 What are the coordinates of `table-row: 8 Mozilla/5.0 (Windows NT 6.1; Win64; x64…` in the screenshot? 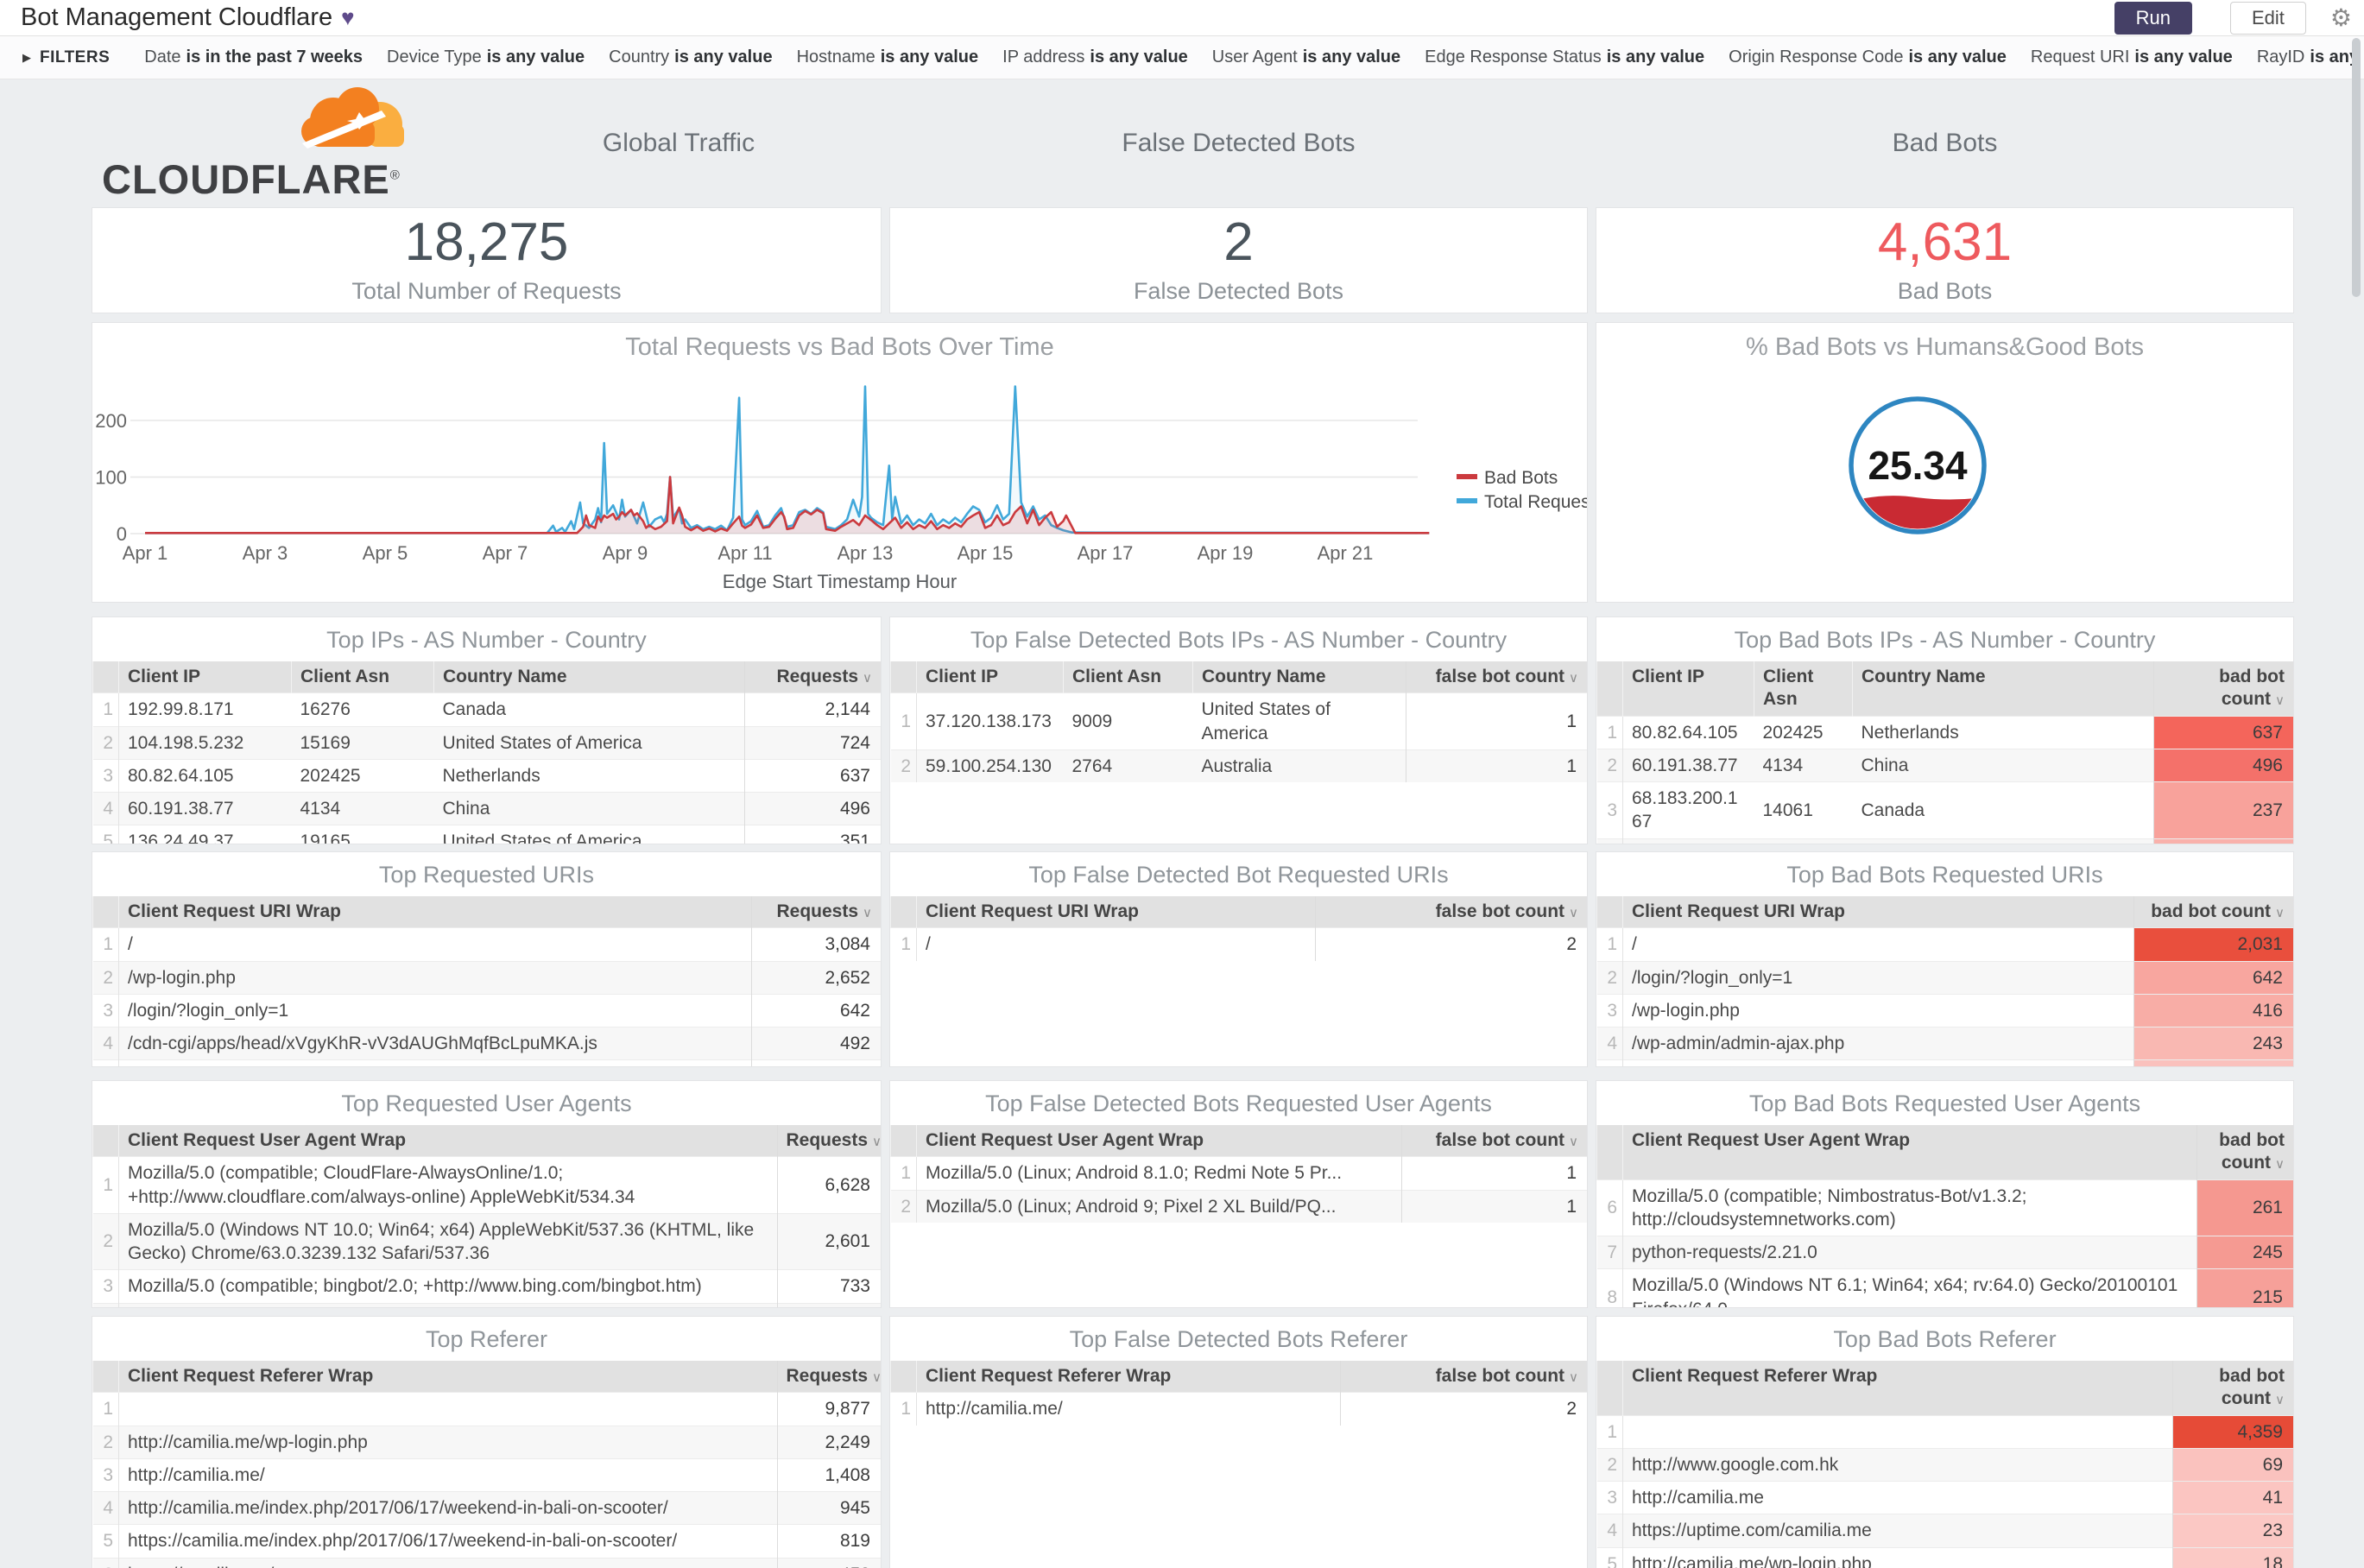 It's located at (1945, 1288).